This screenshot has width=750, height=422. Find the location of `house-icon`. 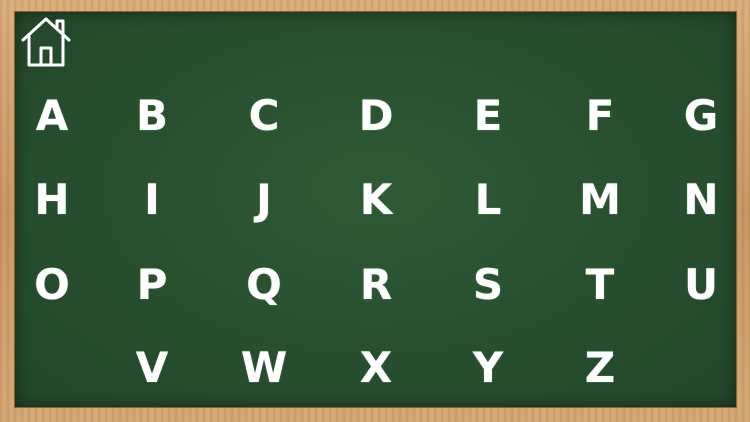

house-icon is located at coordinates (46, 42).